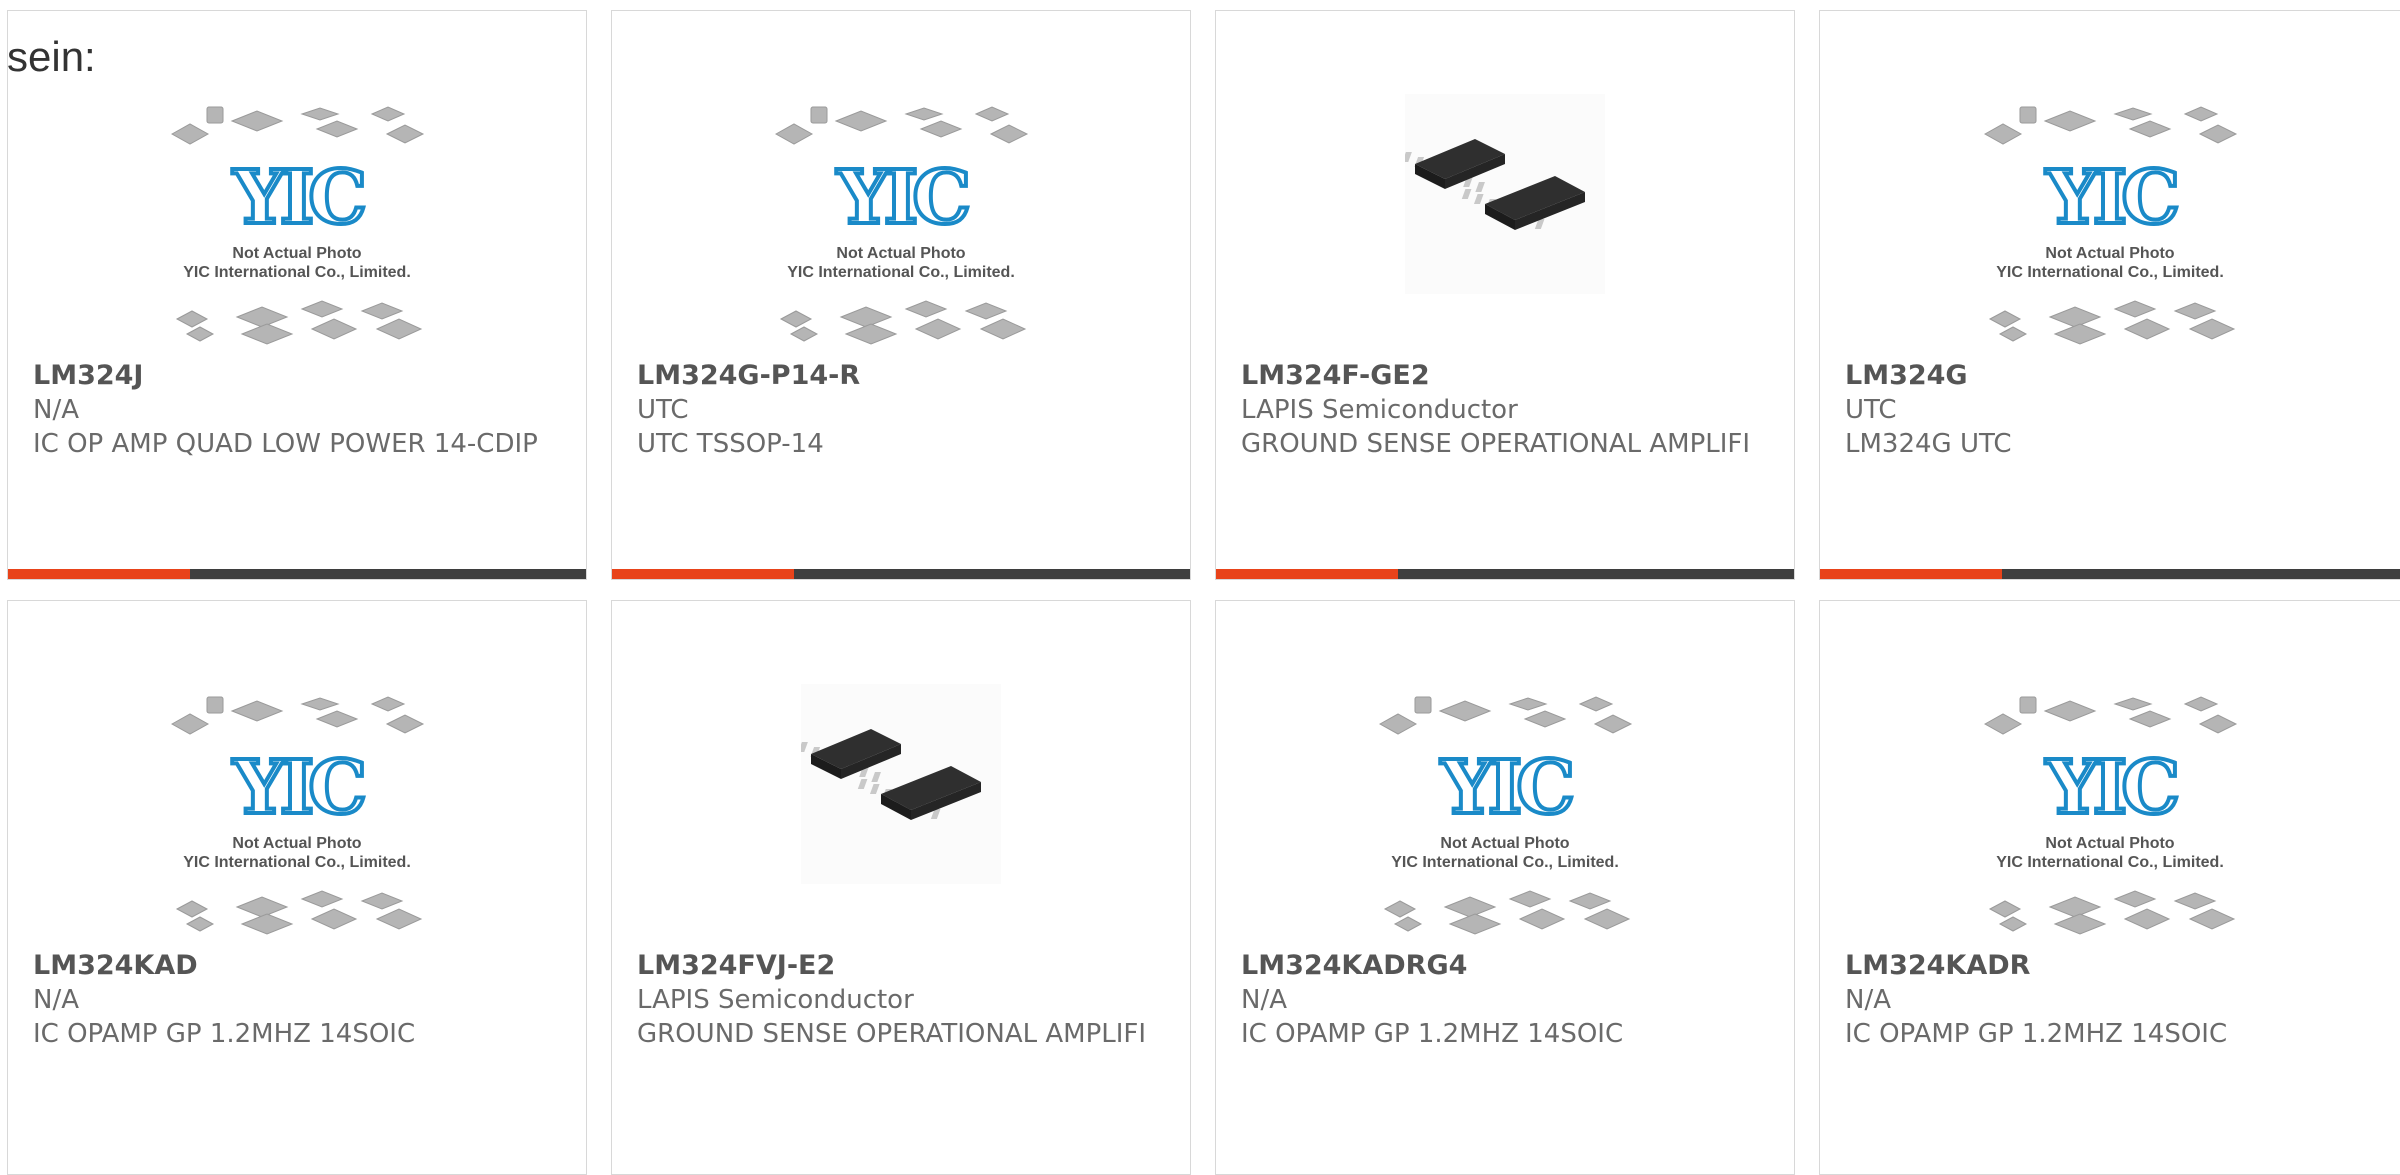 The height and width of the screenshot is (1175, 2400). Describe the element at coordinates (285, 444) in the screenshot. I see `description: IC OP AMP QUAD LOW POWER 14-CDIP` at that location.